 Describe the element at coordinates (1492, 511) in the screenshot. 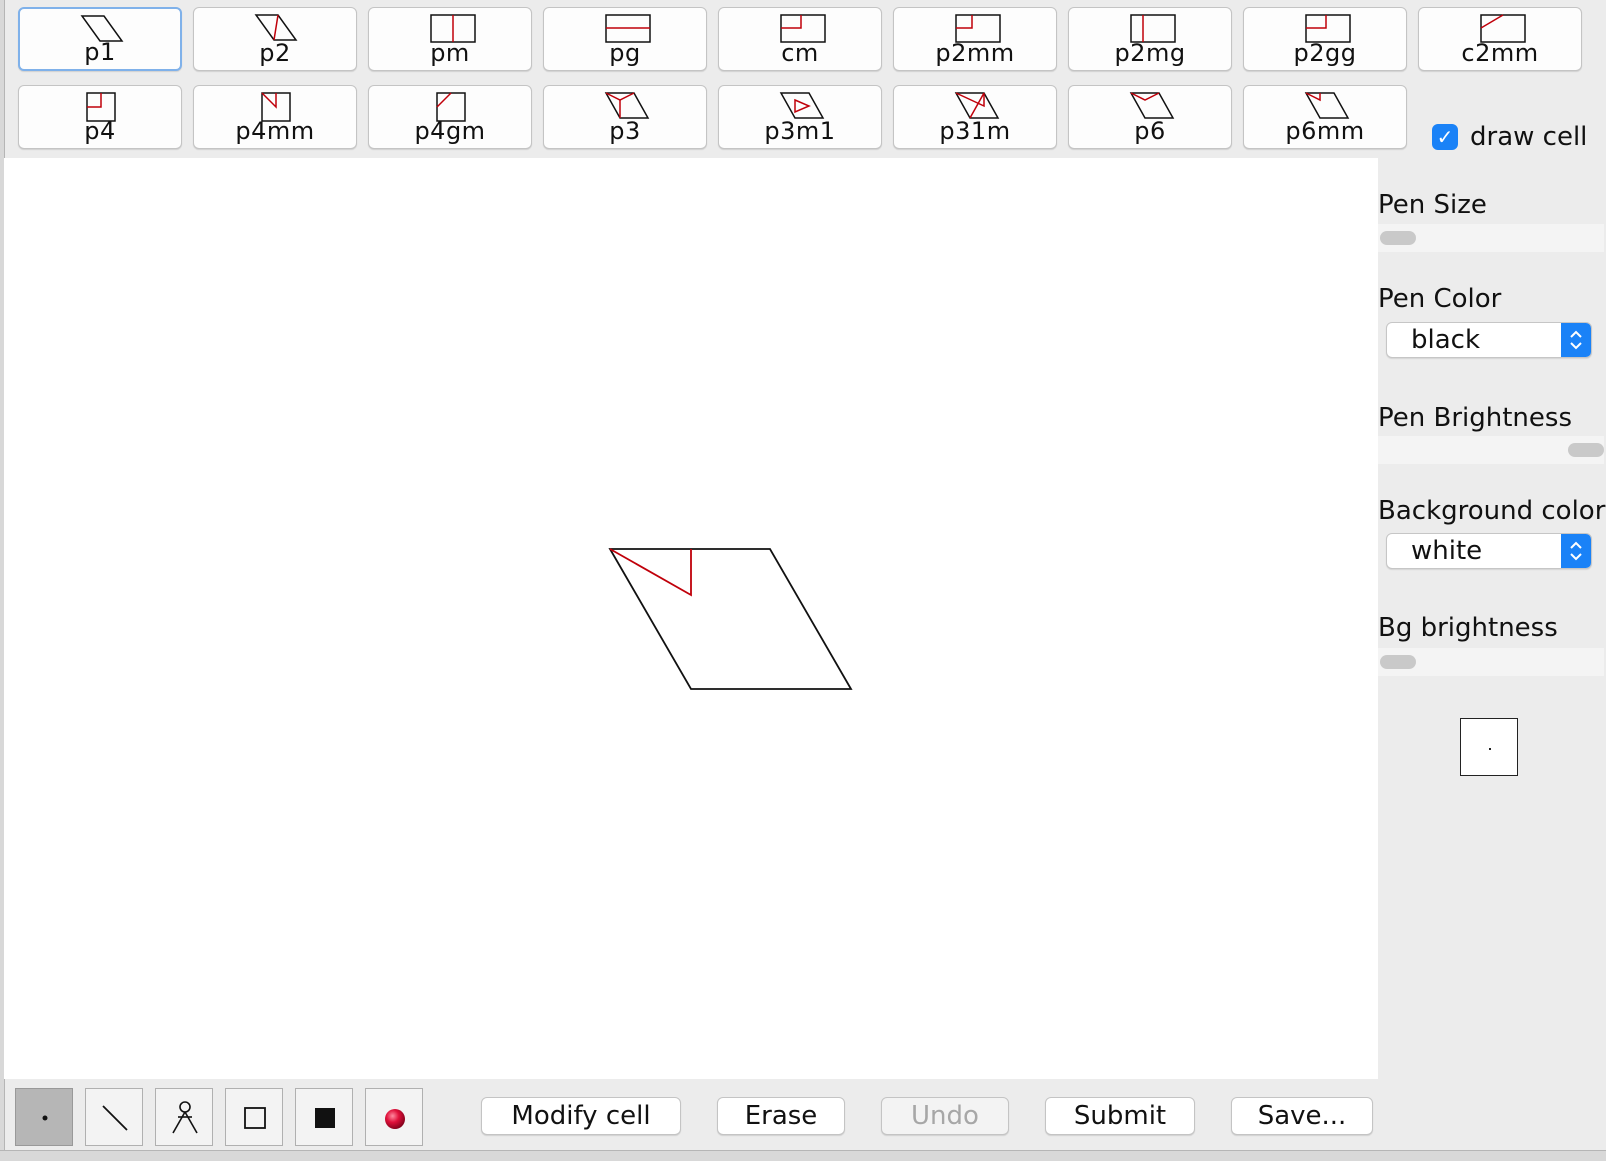

I see `background-color-label: Background color` at that location.